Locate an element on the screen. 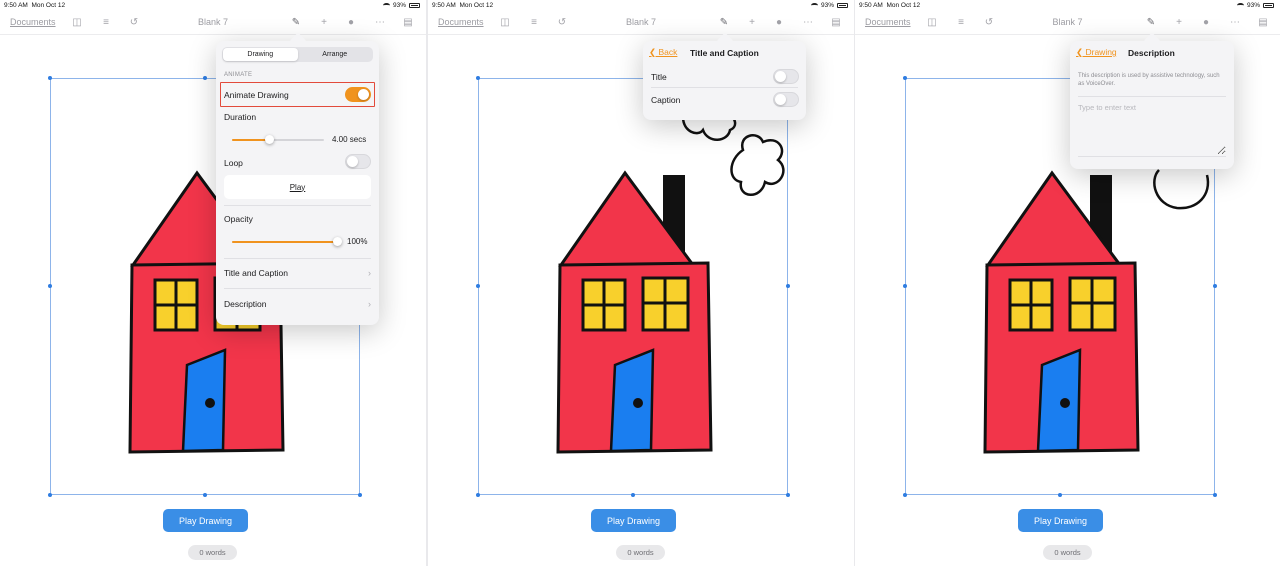 Image resolution: width=1280 pixels, height=566 pixels. duration-label: Duration is located at coordinates (240, 117).